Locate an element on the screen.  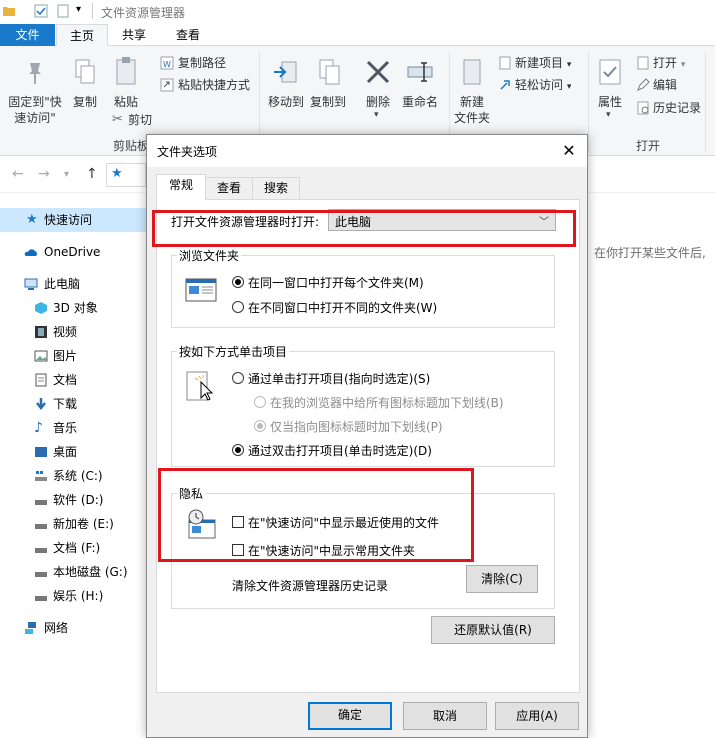
nav-label: 软件 (D:) is located at coordinates (78, 500).